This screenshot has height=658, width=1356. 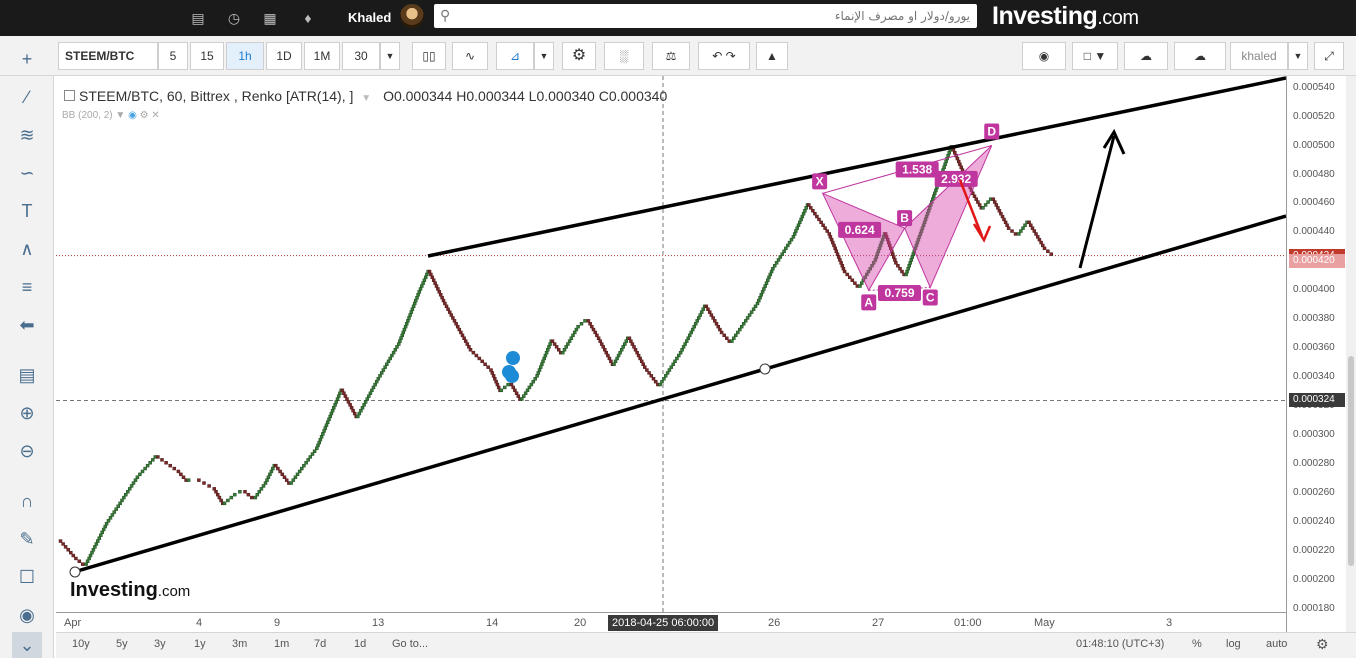 I want to click on interval-5: 5, so click(x=173, y=56).